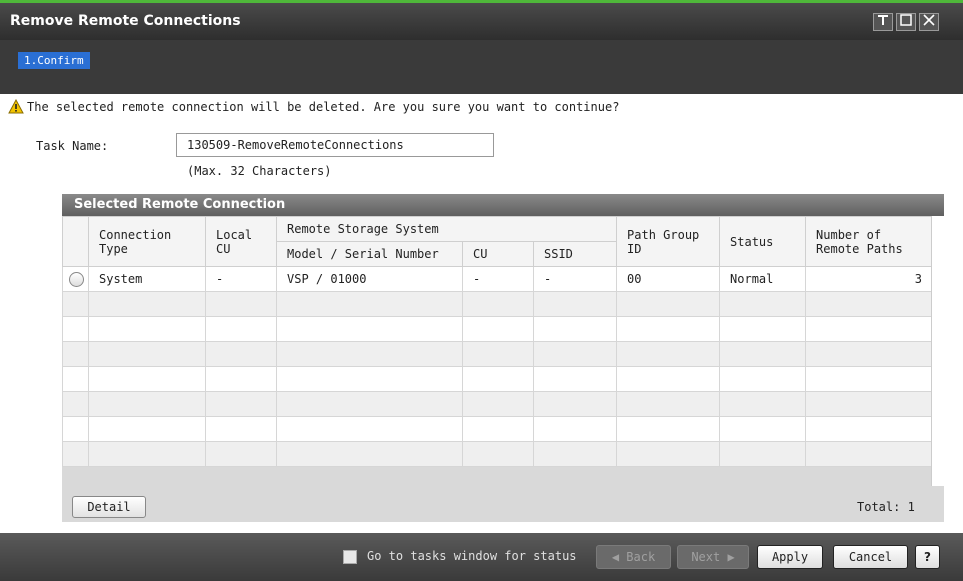 This screenshot has width=963, height=581. What do you see at coordinates (503, 205) in the screenshot?
I see `panel-title: Selected Remote Connection` at bounding box center [503, 205].